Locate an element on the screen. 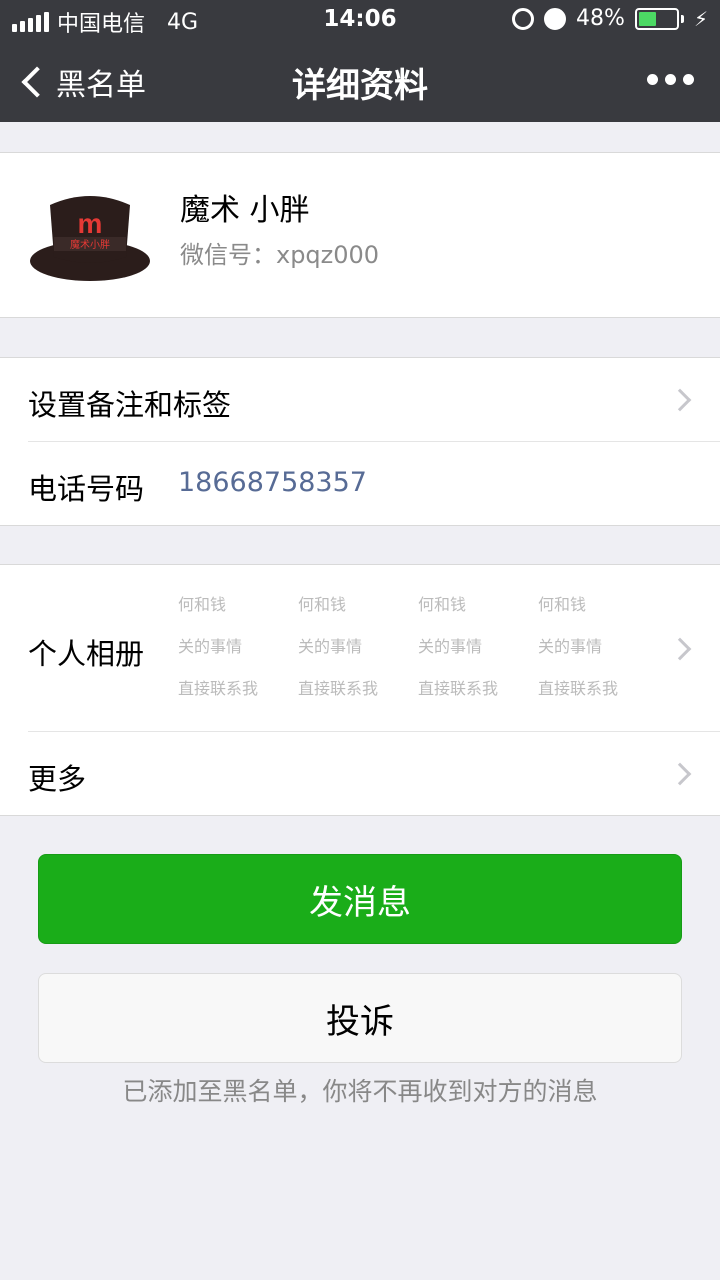  page-title: 详细资料 is located at coordinates (360, 86).